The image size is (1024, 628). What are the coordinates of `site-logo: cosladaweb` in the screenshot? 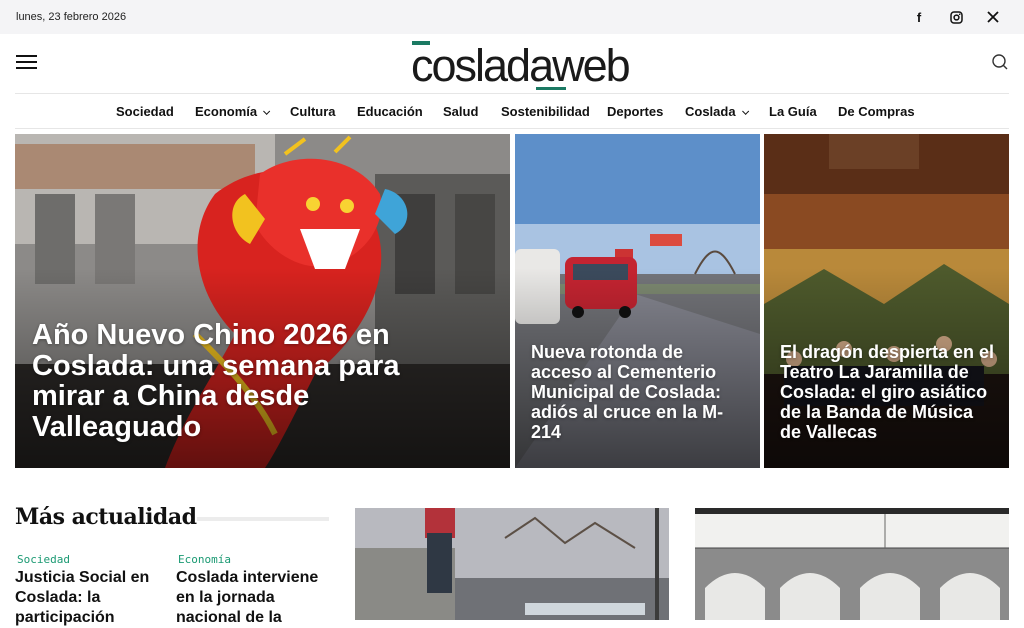 It's located at (521, 64).